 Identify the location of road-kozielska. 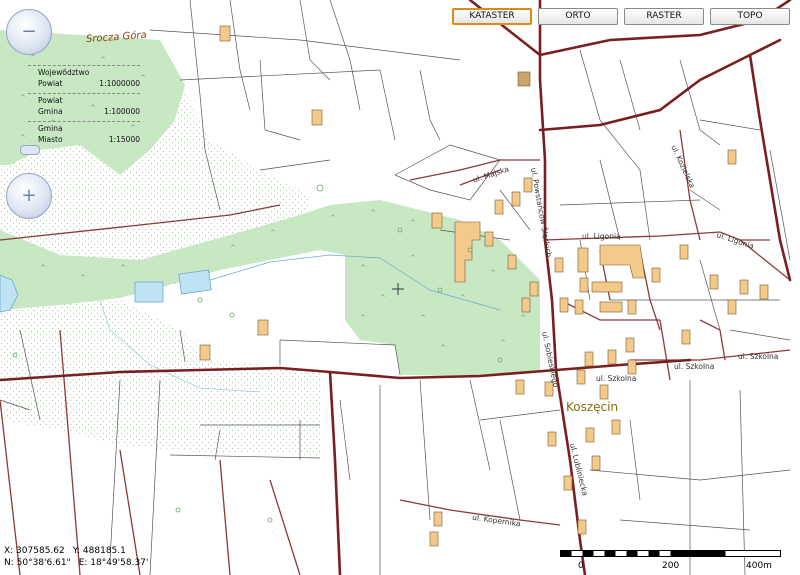
(770, 167).